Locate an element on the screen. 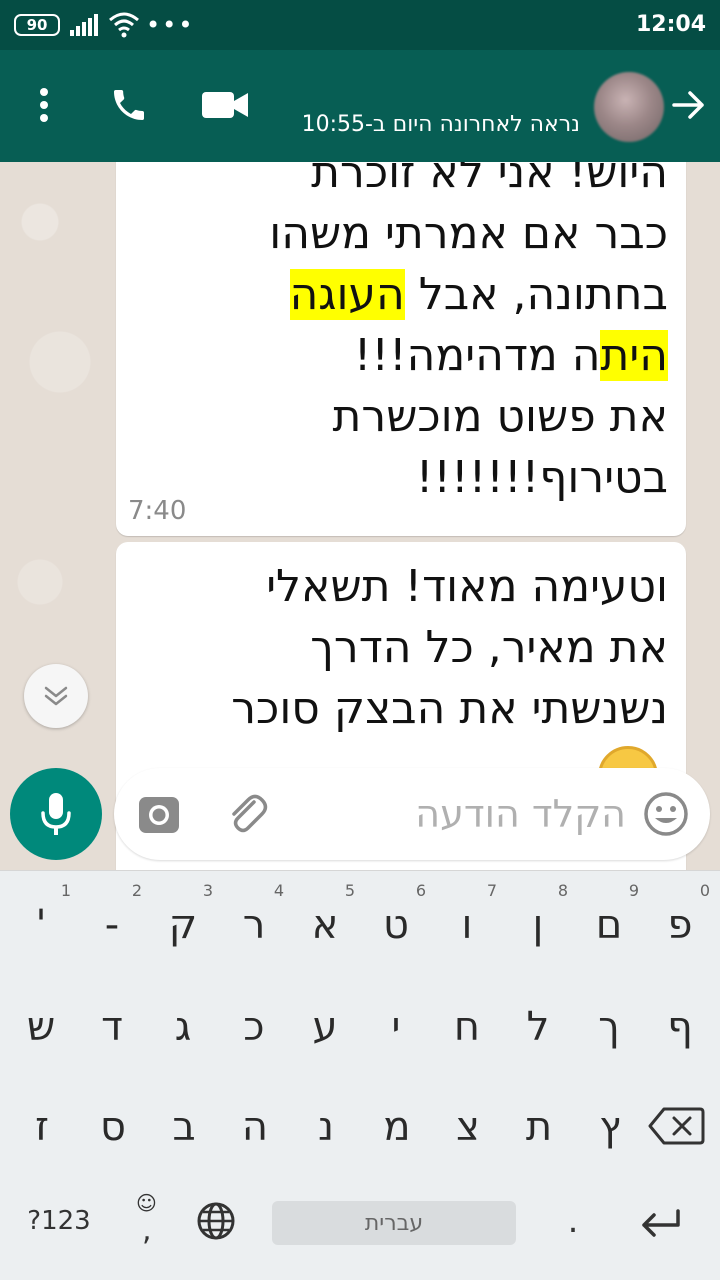 This screenshot has height=1280, width=720. key-hint: 9 is located at coordinates (633, 890).